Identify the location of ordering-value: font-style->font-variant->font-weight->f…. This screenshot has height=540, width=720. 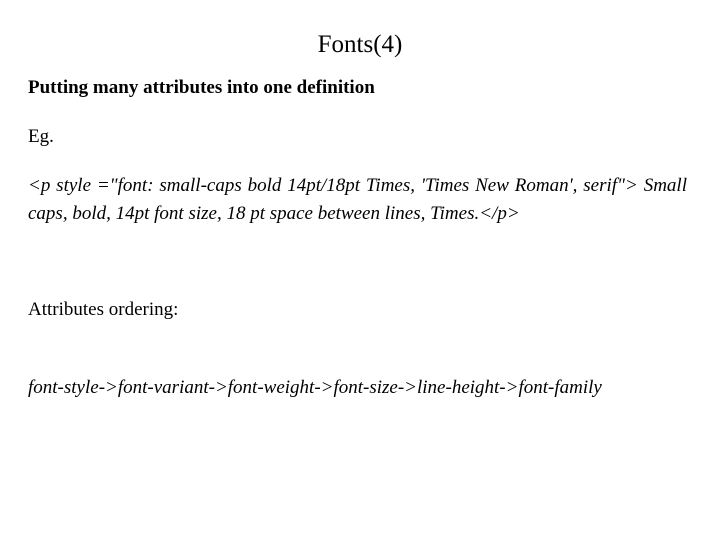
(315, 387).